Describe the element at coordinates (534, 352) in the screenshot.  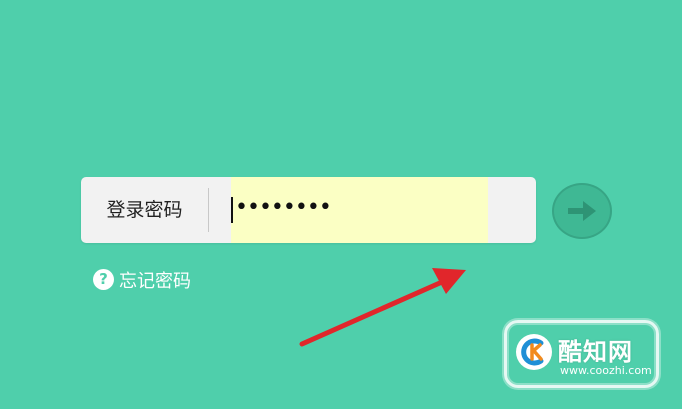
I see `coozhi-logo-icon` at that location.